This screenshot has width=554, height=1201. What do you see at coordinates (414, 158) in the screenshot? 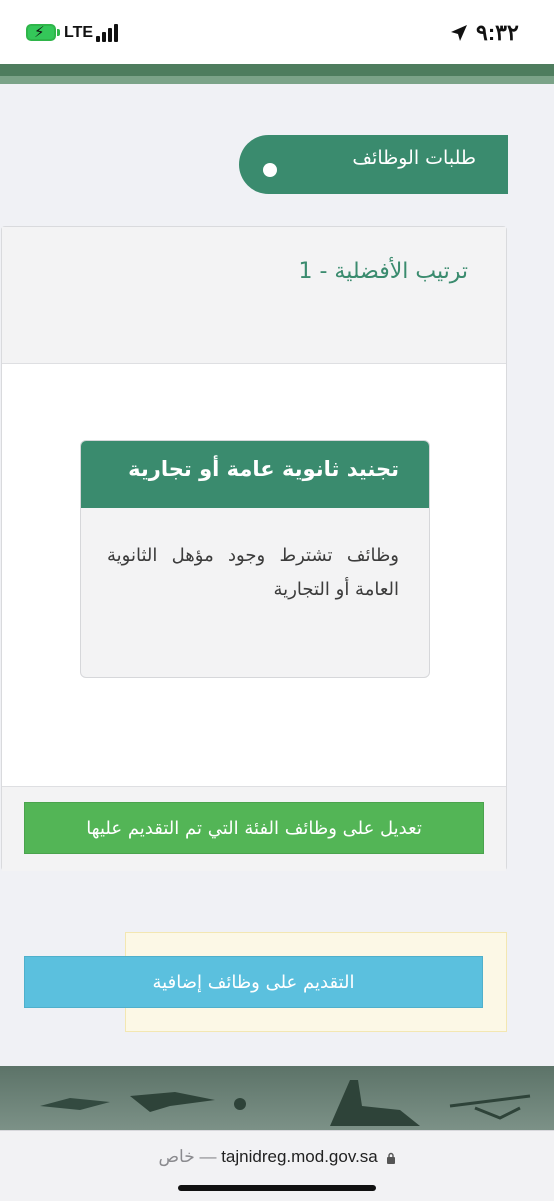
I see `page-title: طلبات الوظائف` at bounding box center [414, 158].